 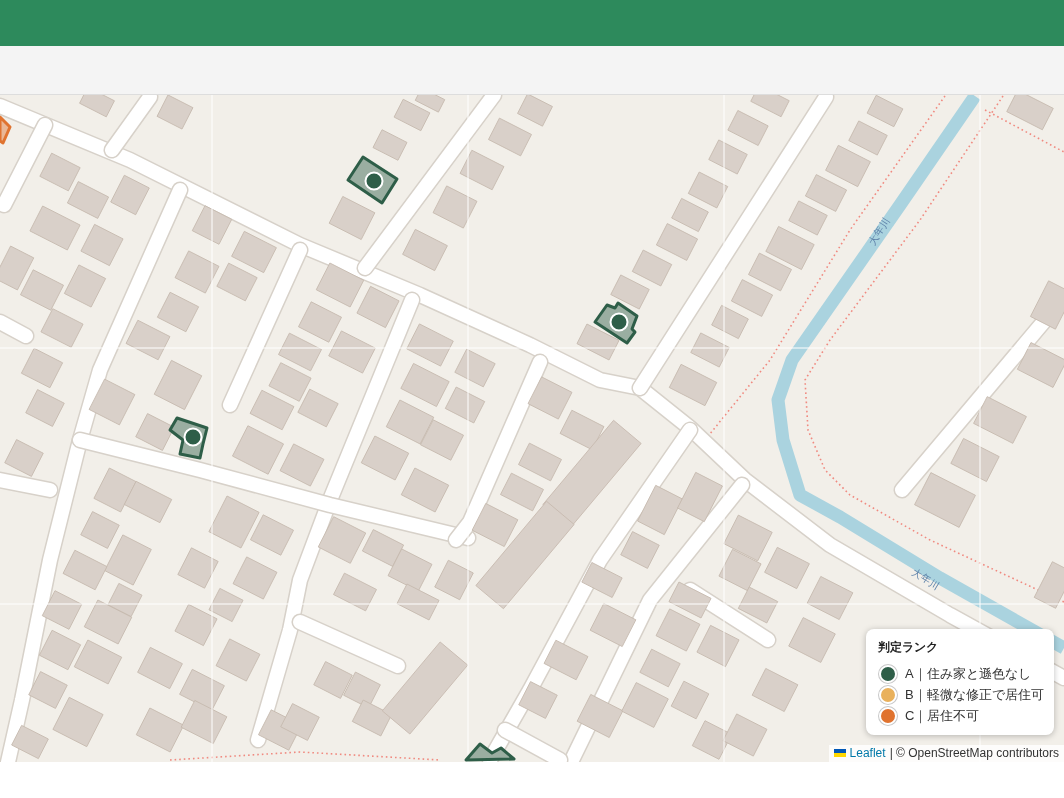 What do you see at coordinates (839, 753) in the screenshot?
I see `flag-icon` at bounding box center [839, 753].